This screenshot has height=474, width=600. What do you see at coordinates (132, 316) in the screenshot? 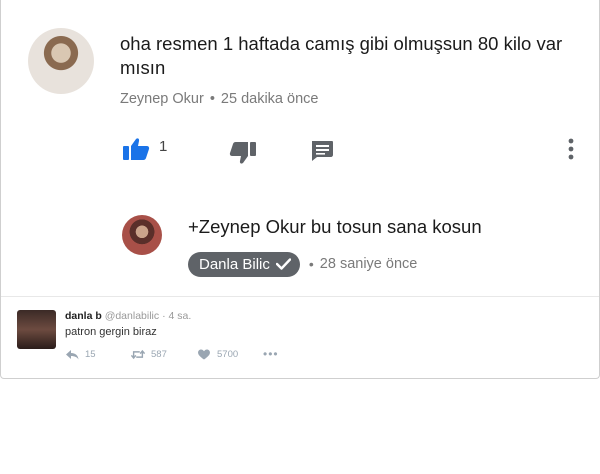
I see `tweet-handle: @danlabilic` at bounding box center [132, 316].